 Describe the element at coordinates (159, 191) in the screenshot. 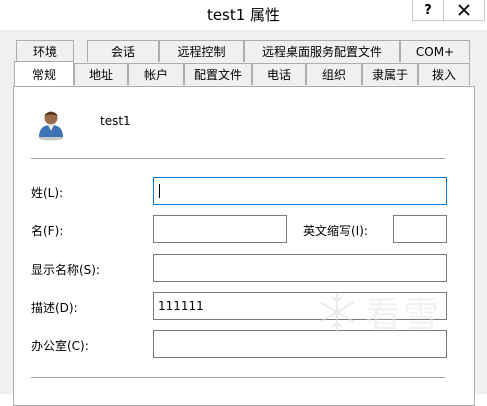

I see `text-caret` at that location.